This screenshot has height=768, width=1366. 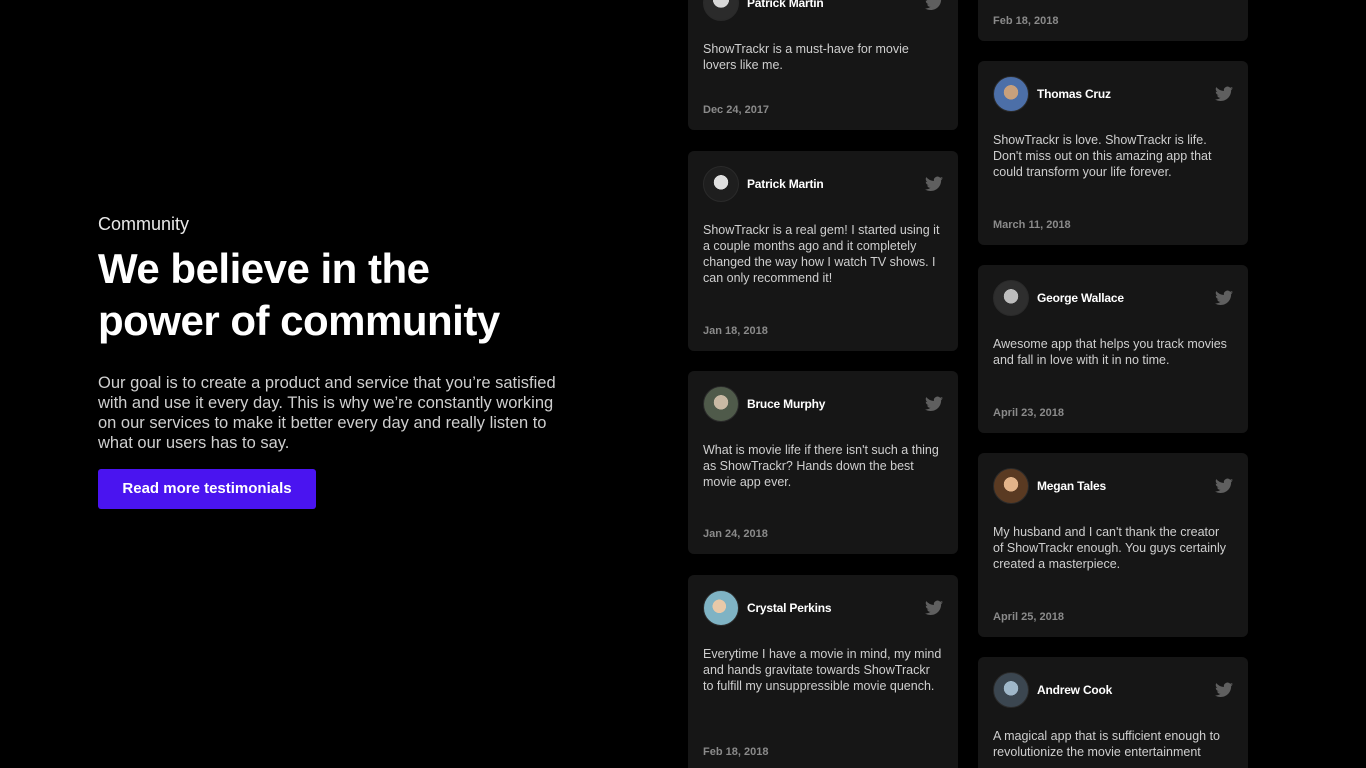 I want to click on section-eyebrow: Community, so click(x=144, y=224).